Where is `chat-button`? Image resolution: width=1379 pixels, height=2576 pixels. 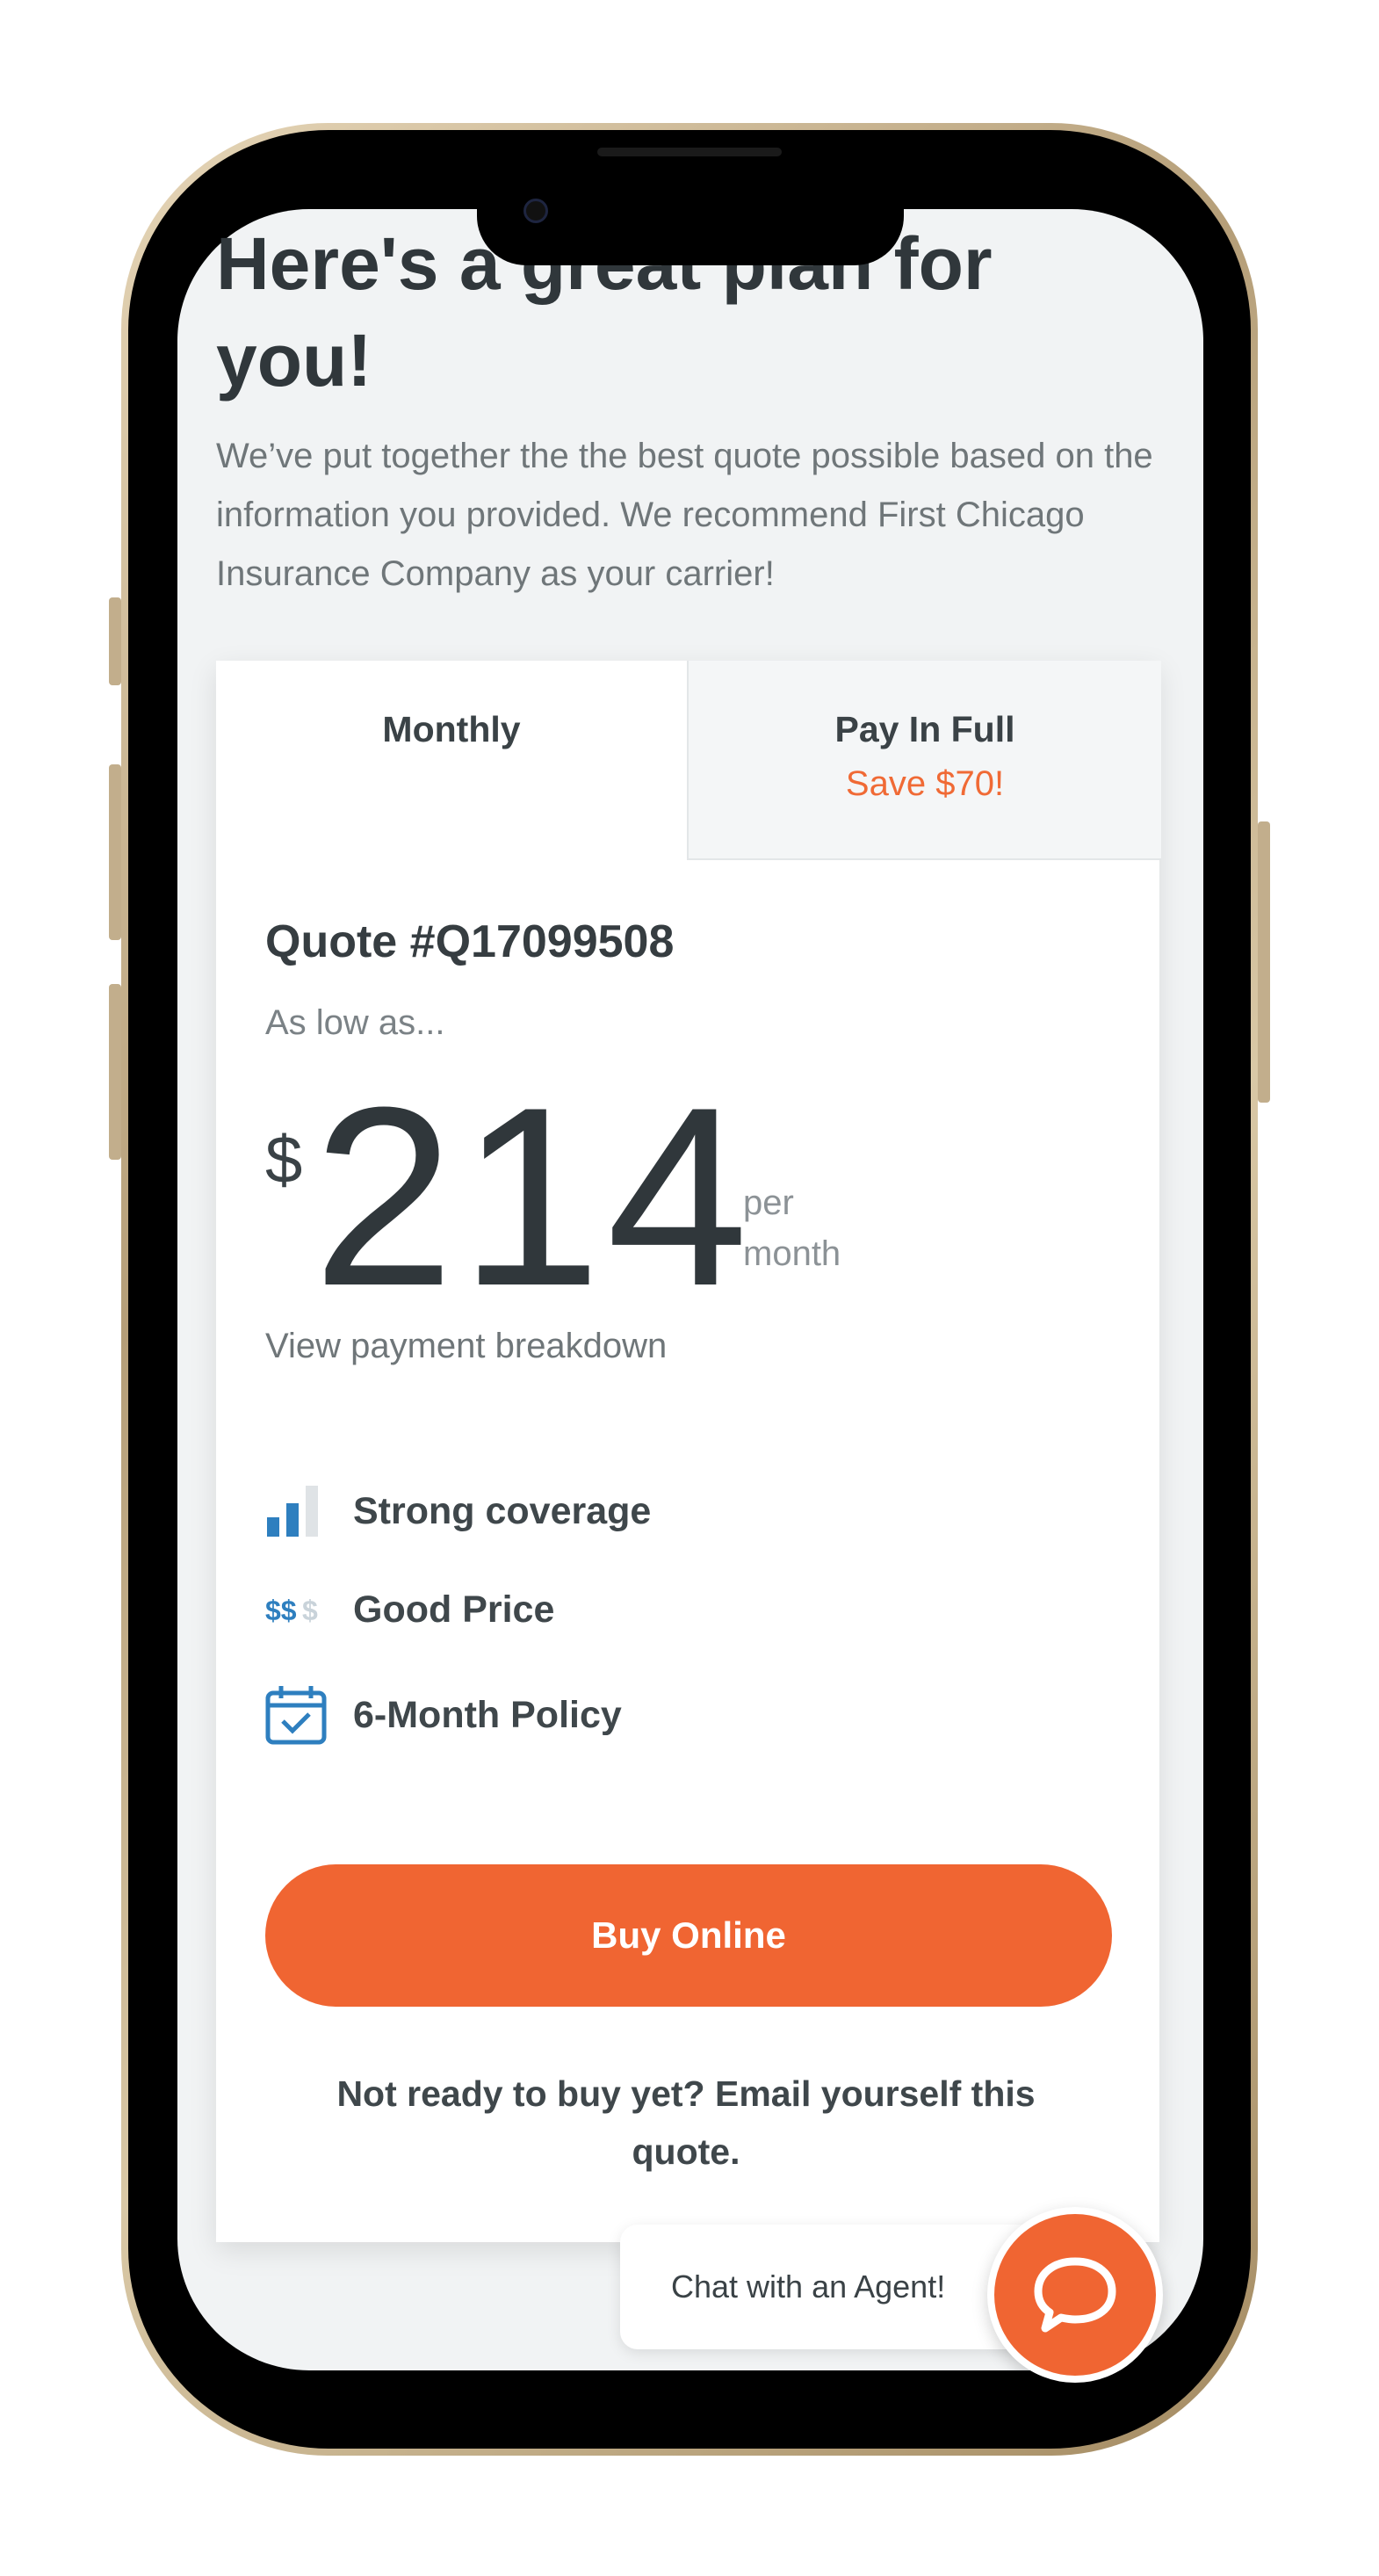
chat-button is located at coordinates (1075, 2295).